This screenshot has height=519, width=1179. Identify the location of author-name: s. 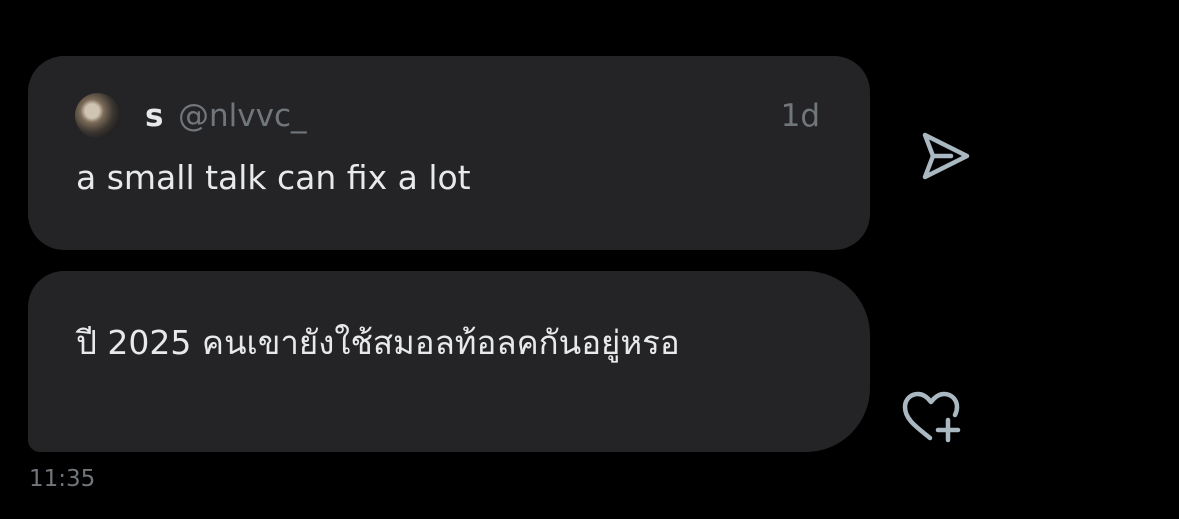
(154, 116).